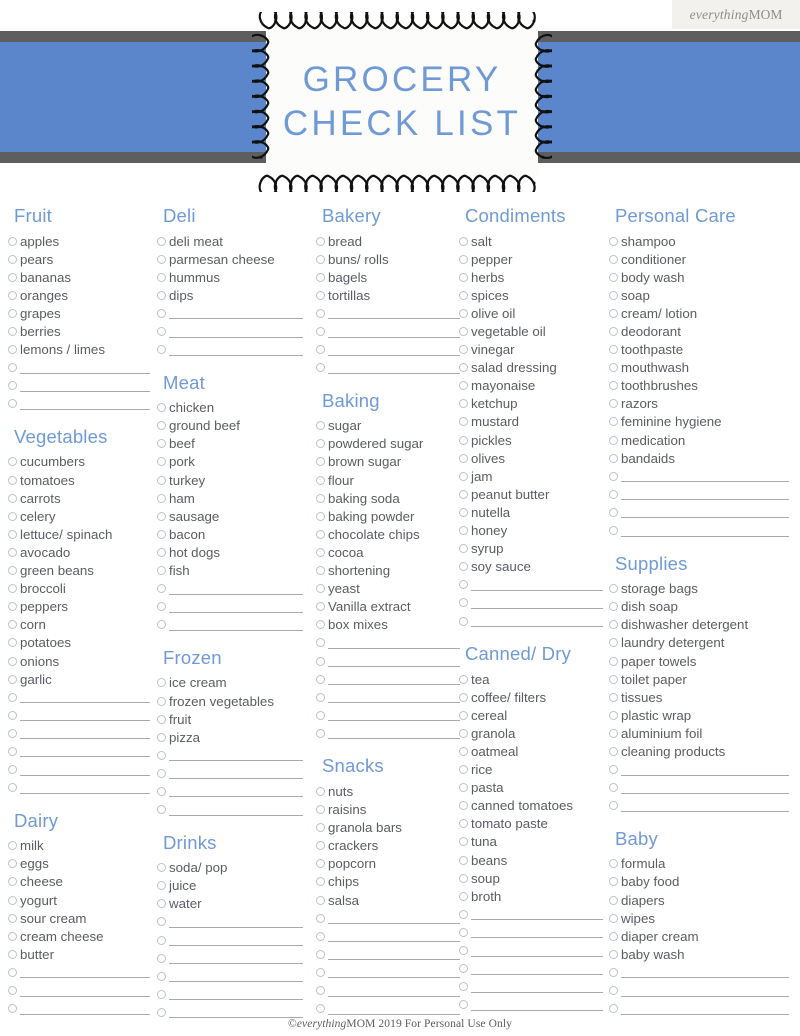 The width and height of the screenshot is (800, 1036). Describe the element at coordinates (534, 476) in the screenshot. I see `checklist-item: jam` at that location.